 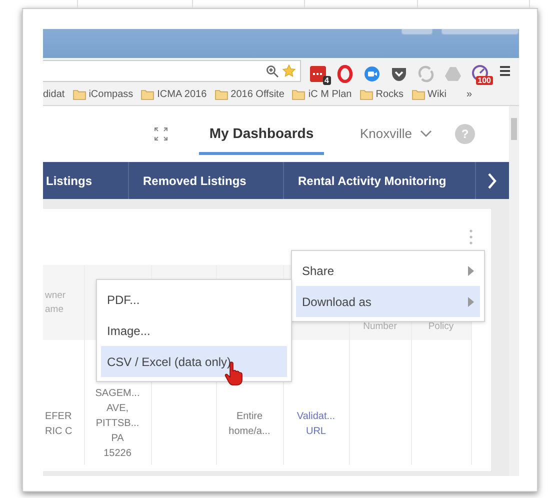 What do you see at coordinates (161, 134) in the screenshot?
I see `expand-icon` at bounding box center [161, 134].